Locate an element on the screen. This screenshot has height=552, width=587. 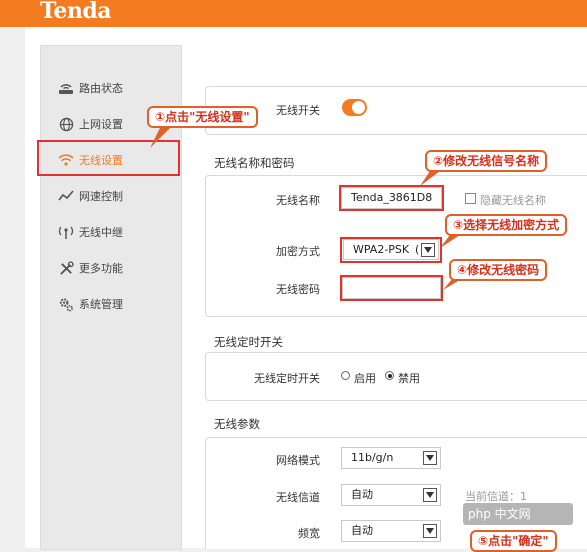
pointer-step2 is located at coordinates (430, 178).